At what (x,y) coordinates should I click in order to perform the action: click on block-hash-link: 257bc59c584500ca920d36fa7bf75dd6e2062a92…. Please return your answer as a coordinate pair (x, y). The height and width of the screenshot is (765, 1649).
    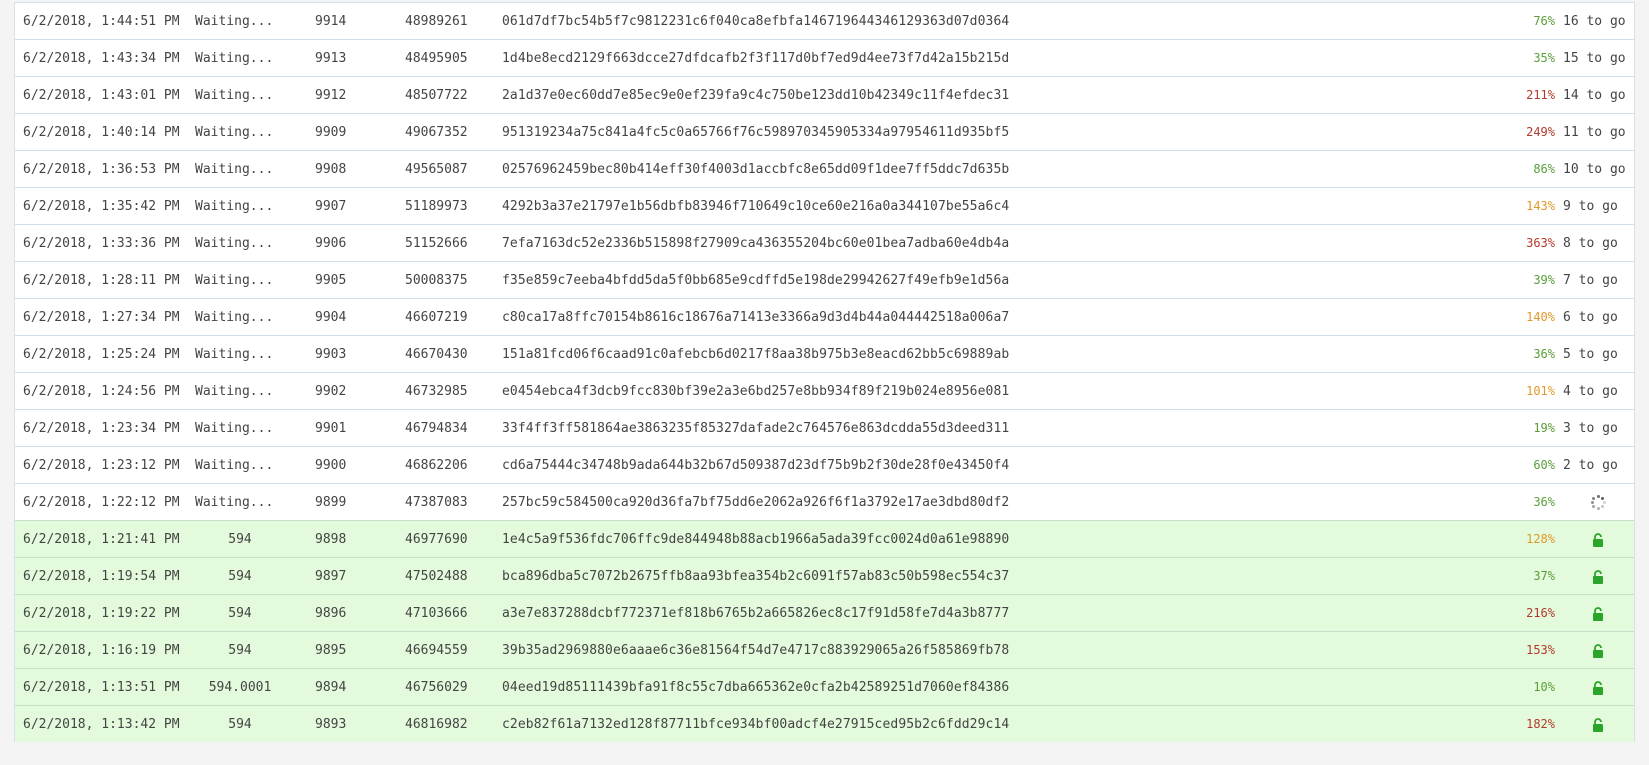
    Looking at the image, I should click on (755, 502).